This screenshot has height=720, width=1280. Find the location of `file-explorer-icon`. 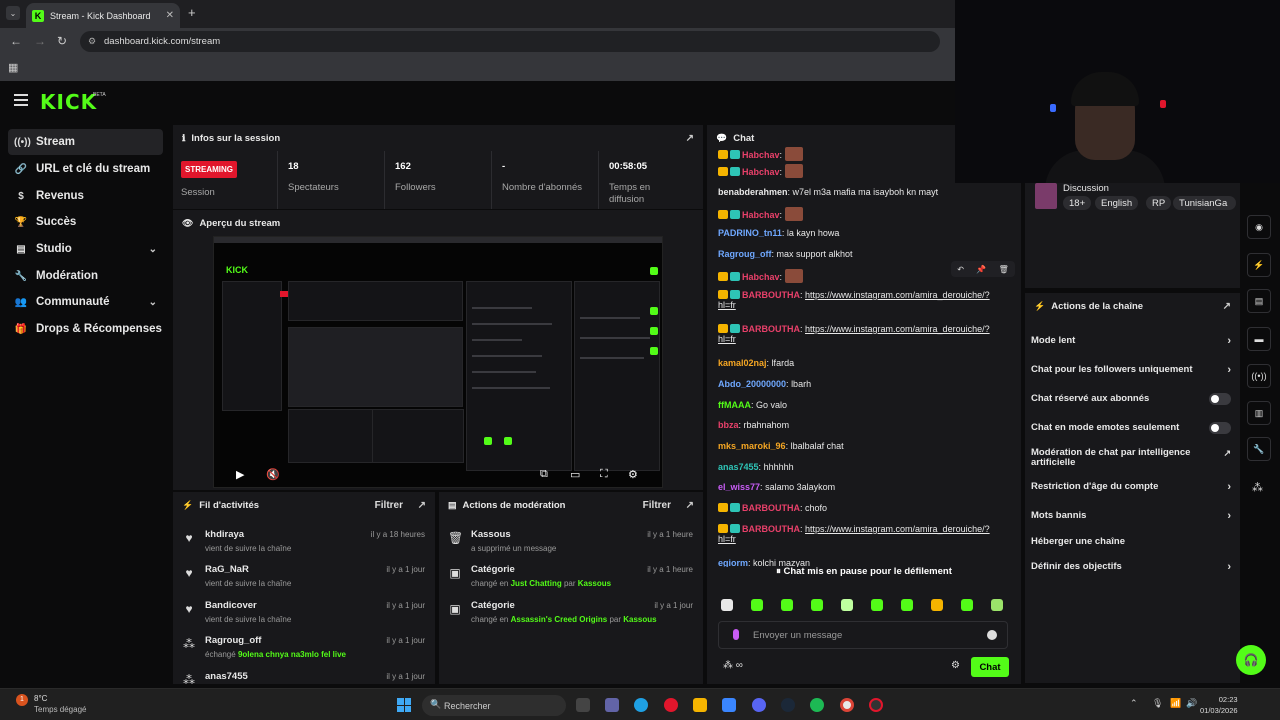

file-explorer-icon is located at coordinates (700, 705).